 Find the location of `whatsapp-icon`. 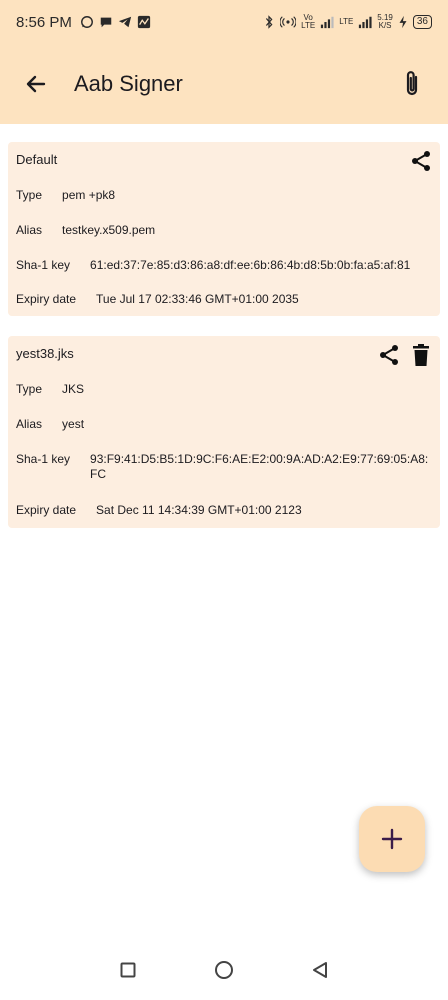

whatsapp-icon is located at coordinates (86, 22).